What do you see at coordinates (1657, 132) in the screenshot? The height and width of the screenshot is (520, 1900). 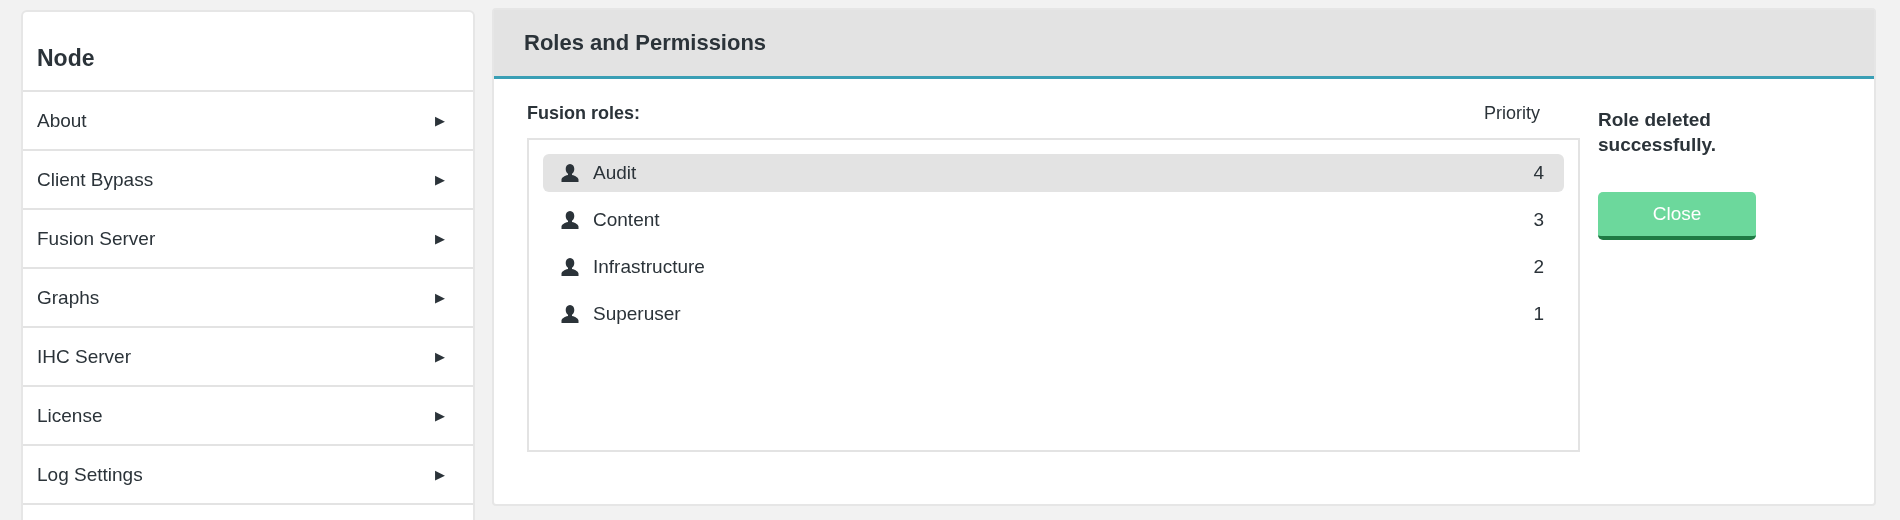 I see `status-message: Role deleted successfully.` at bounding box center [1657, 132].